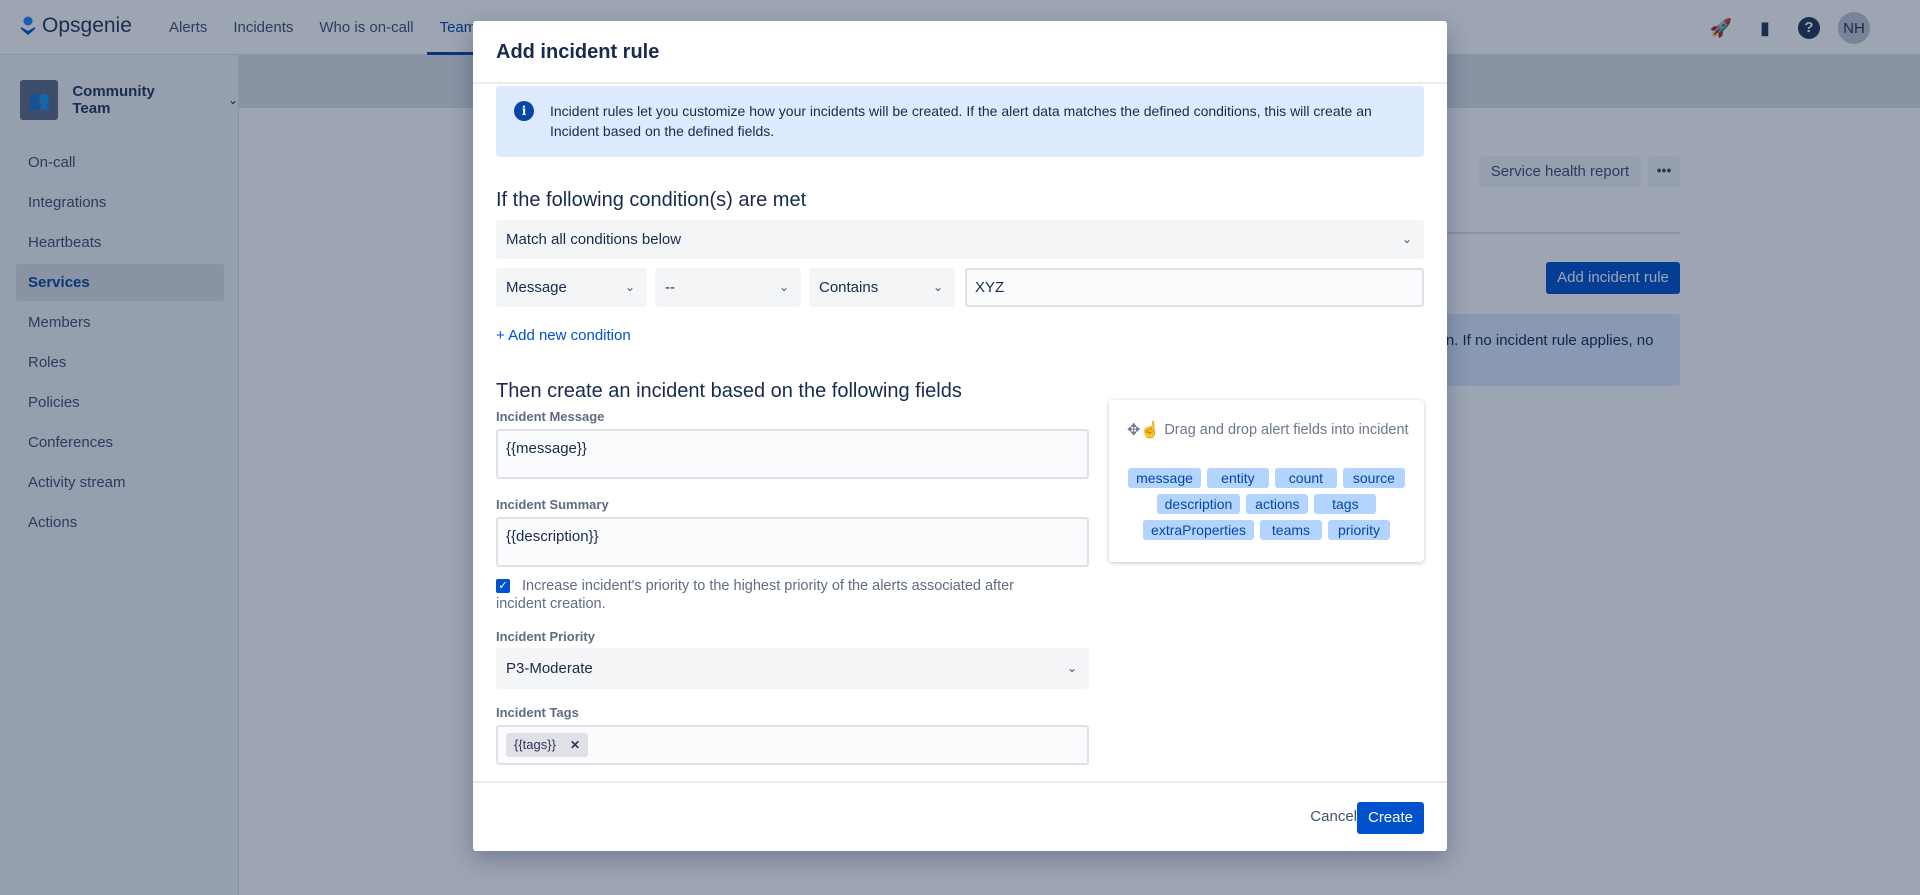 This screenshot has width=1920, height=895. Describe the element at coordinates (1144, 430) in the screenshot. I see `drag-hand-icon: ✥☝` at that location.